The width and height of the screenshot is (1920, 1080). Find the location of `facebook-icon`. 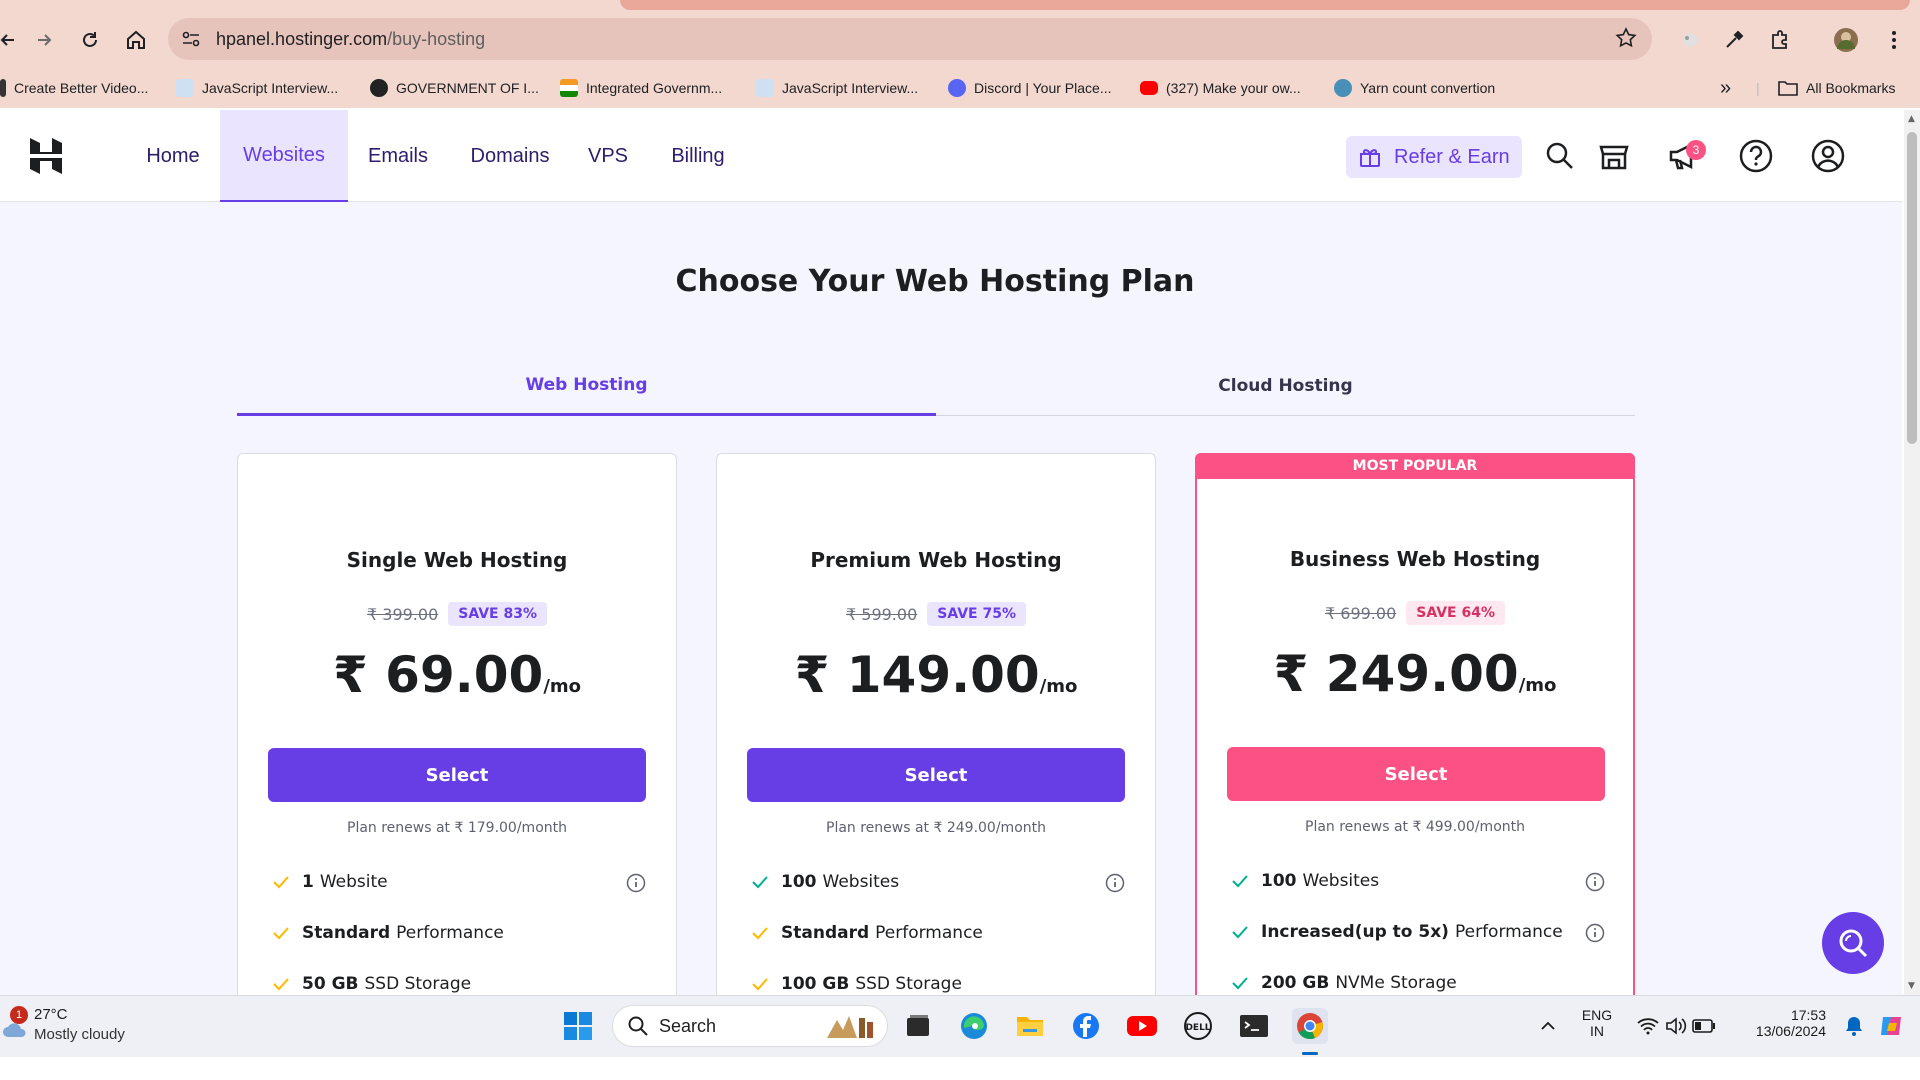

facebook-icon is located at coordinates (1086, 1026).